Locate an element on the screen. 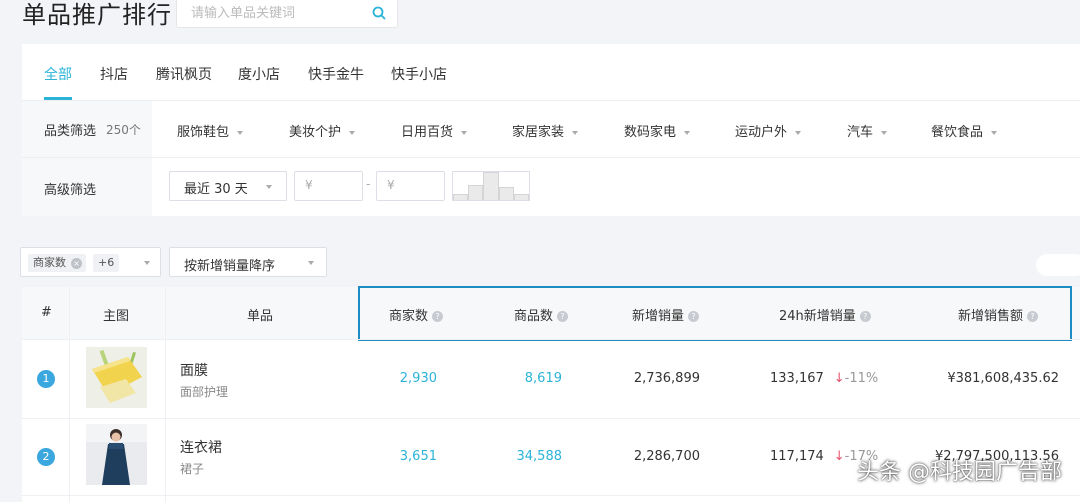 The image size is (1080, 502). category-home: 家居家装 is located at coordinates (545, 130).